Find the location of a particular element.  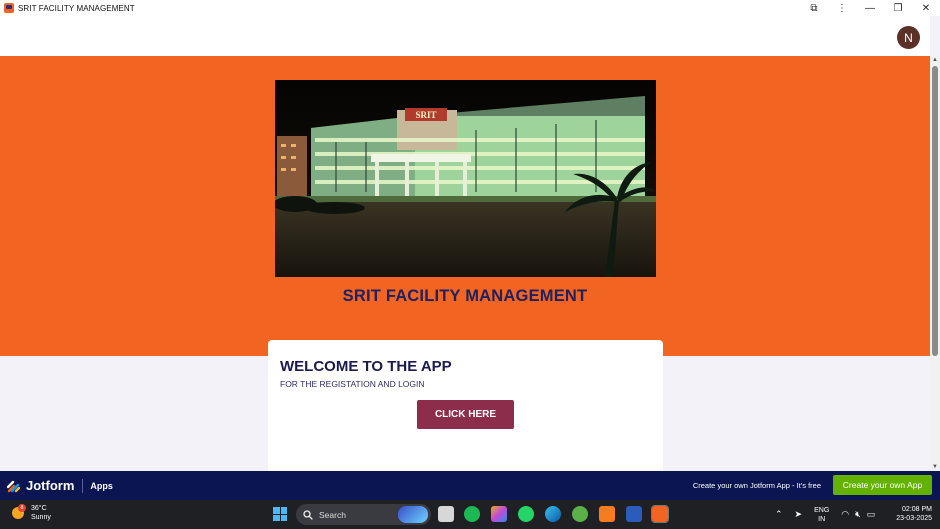

location-arrow-icon: ➤ is located at coordinates (799, 514).